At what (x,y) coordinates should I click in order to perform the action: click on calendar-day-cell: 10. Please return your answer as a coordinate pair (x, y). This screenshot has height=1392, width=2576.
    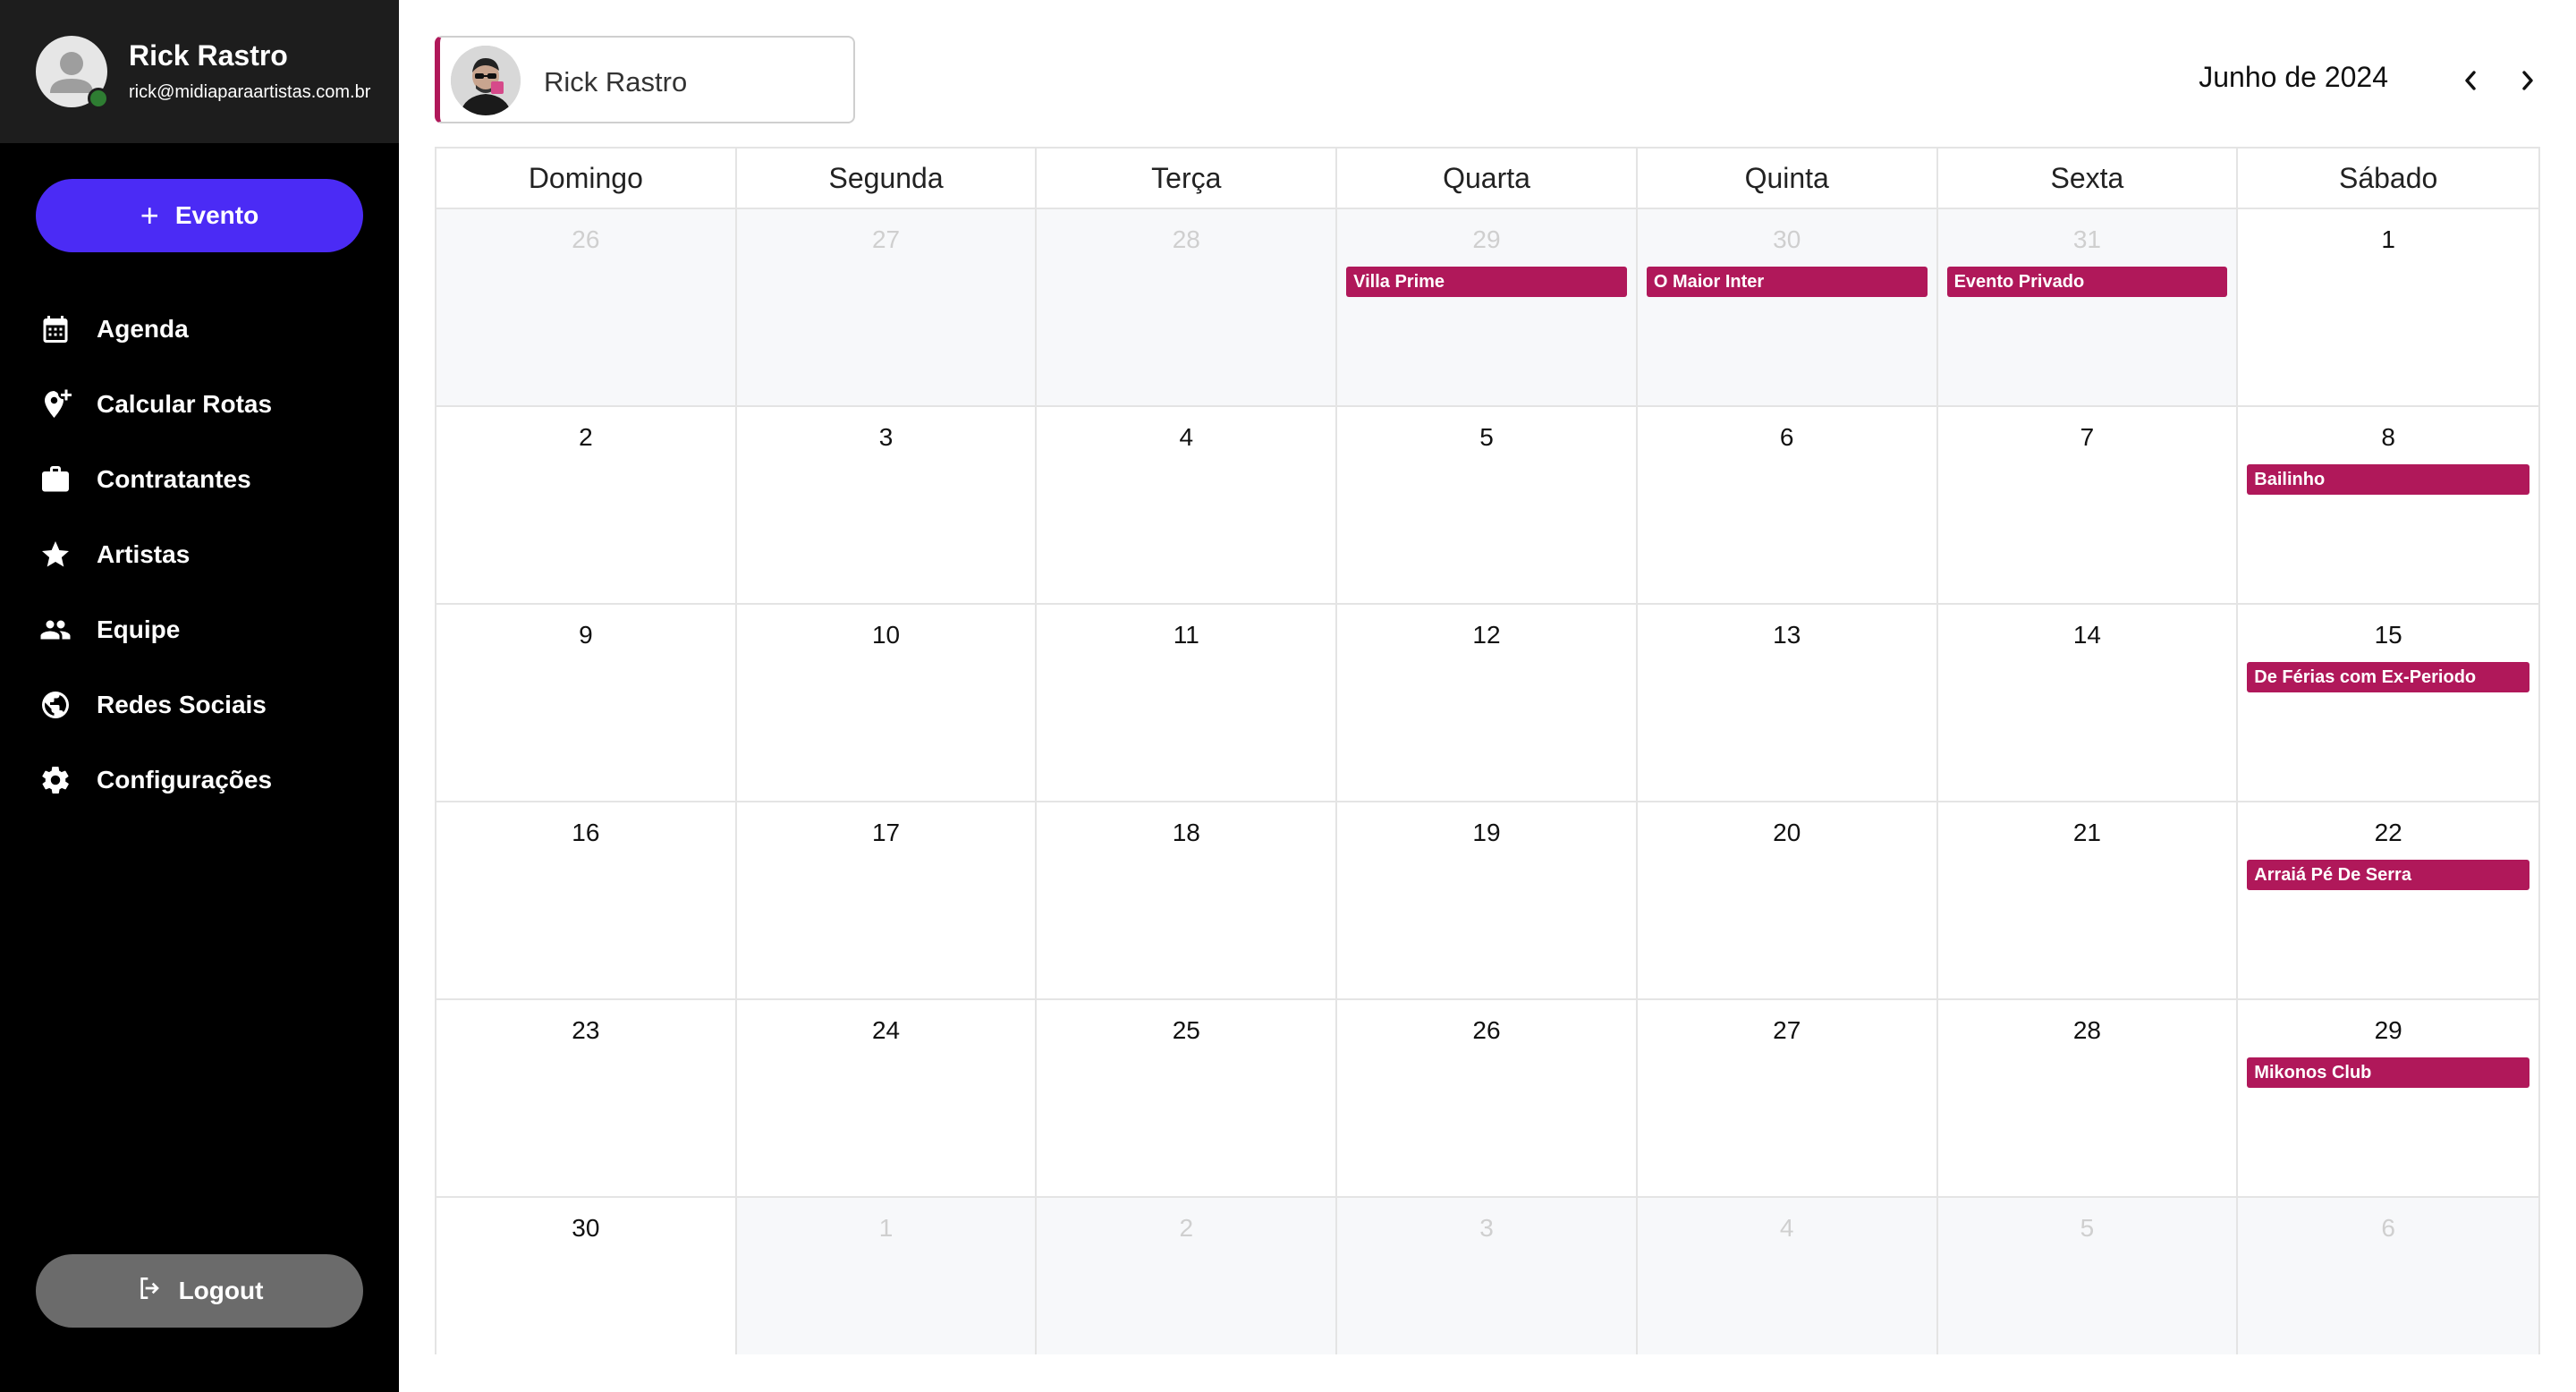
    Looking at the image, I should click on (887, 703).